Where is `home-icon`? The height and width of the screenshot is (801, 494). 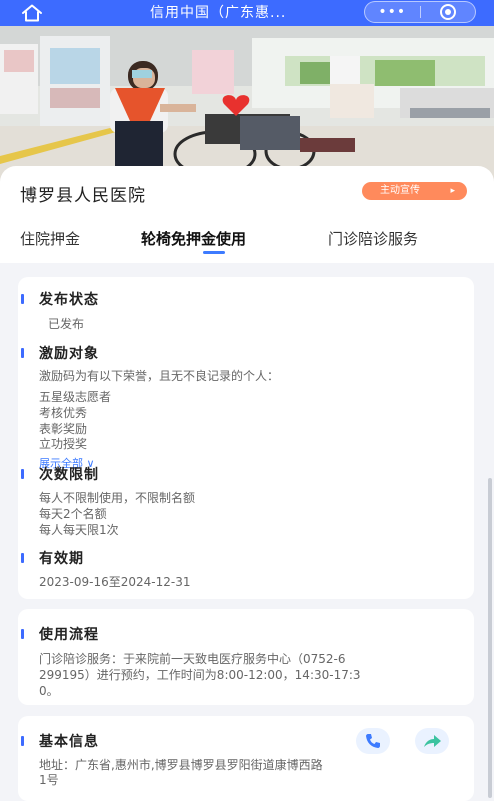
home-icon is located at coordinates (32, 13).